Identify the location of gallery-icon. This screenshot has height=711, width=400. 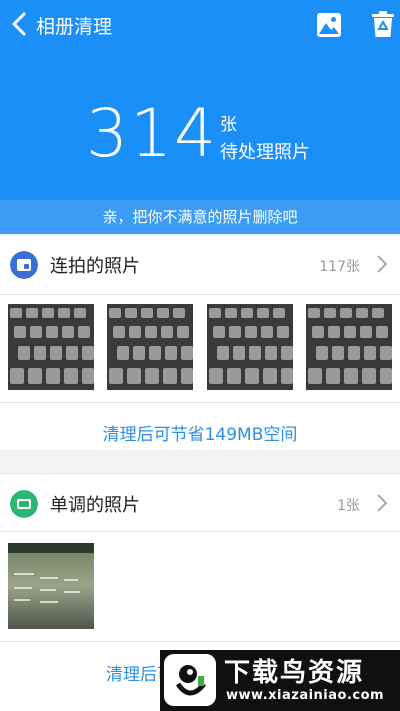
(329, 25).